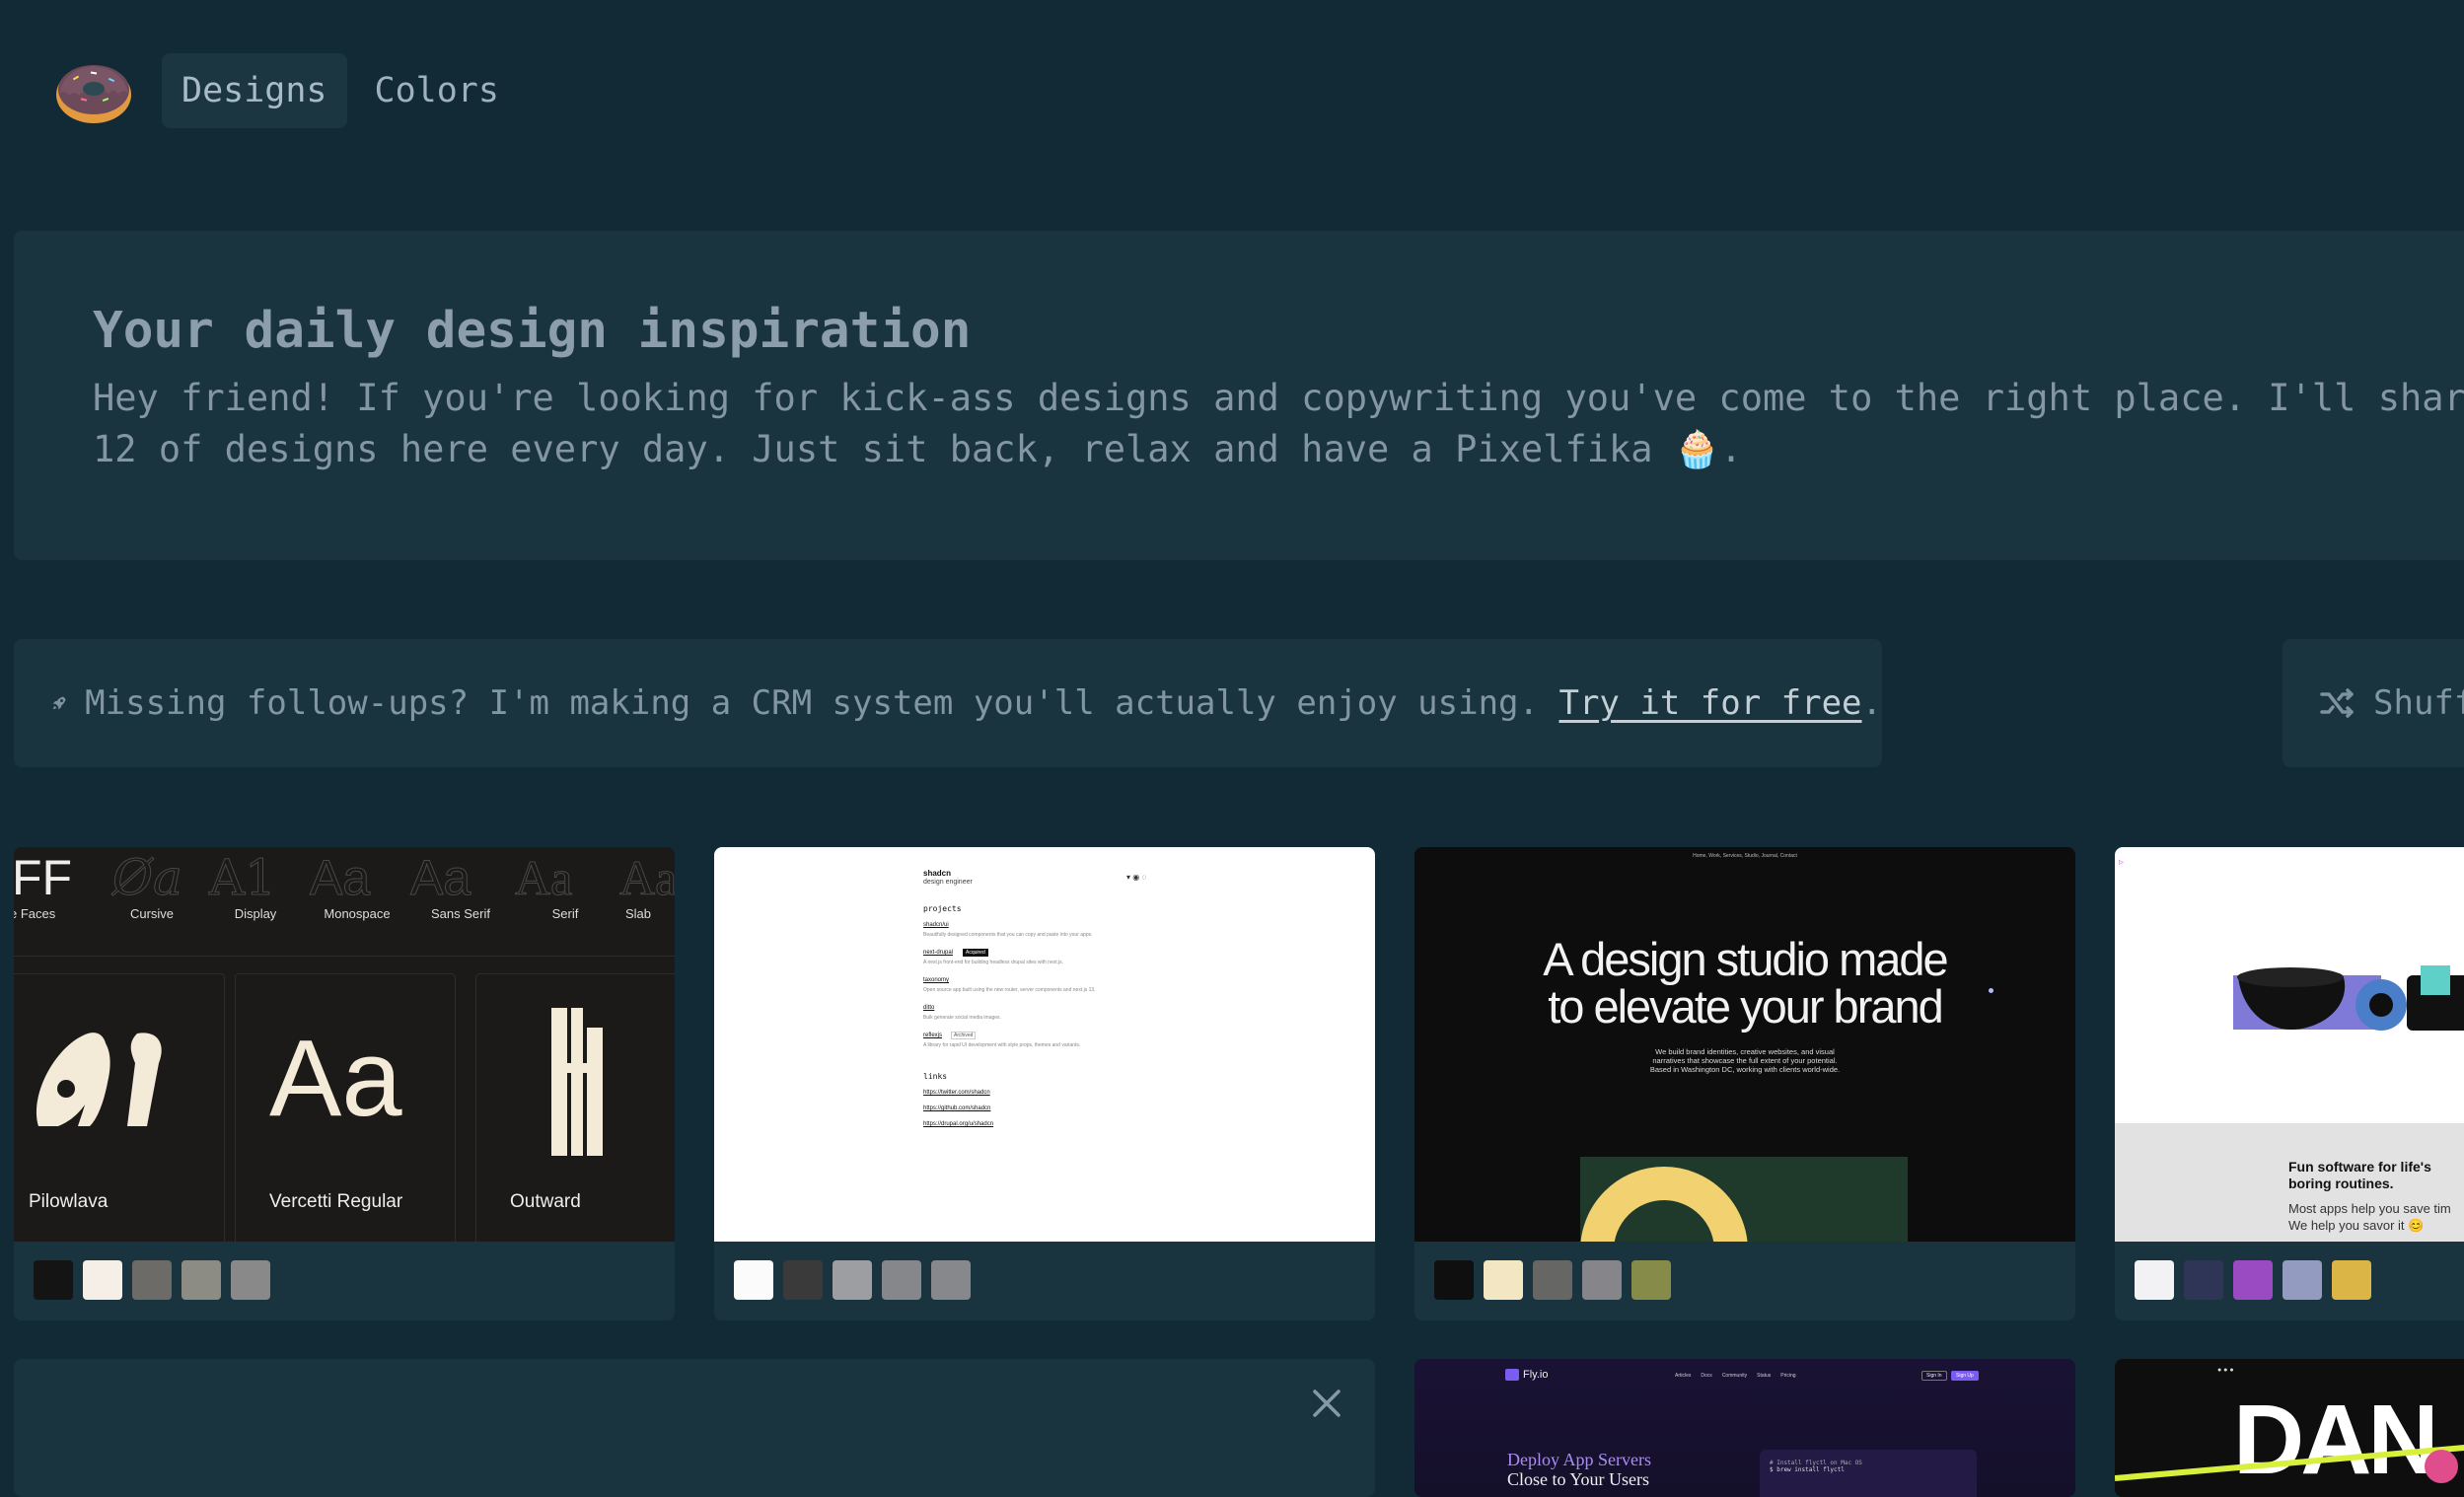 The image size is (2464, 1497). What do you see at coordinates (964, 1035) in the screenshot?
I see `project-badge: Archived` at bounding box center [964, 1035].